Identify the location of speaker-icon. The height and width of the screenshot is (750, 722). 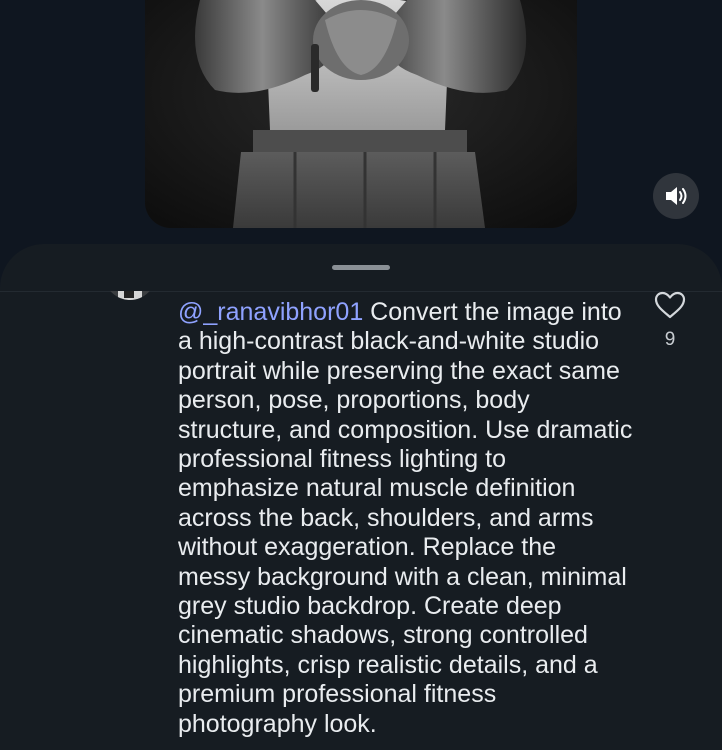
(676, 196).